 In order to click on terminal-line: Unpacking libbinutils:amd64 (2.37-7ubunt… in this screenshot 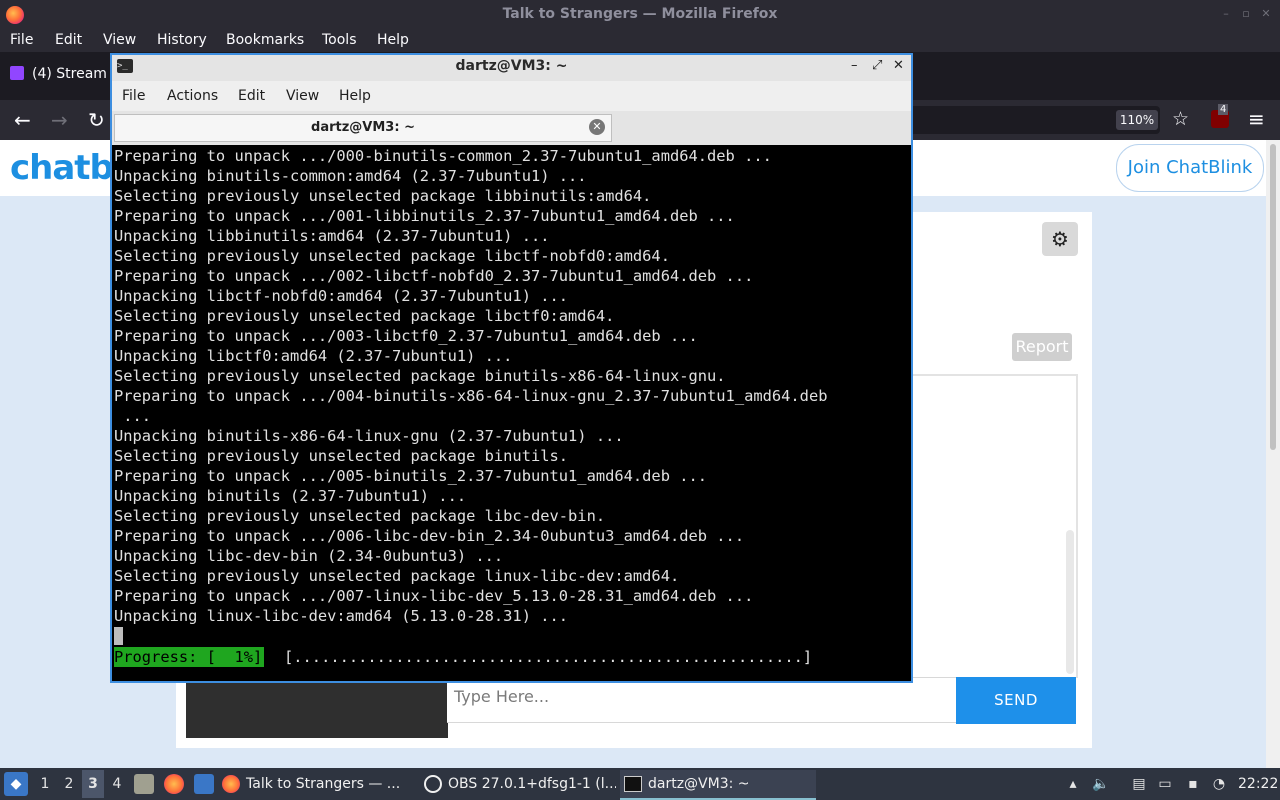, I will do `click(332, 236)`.